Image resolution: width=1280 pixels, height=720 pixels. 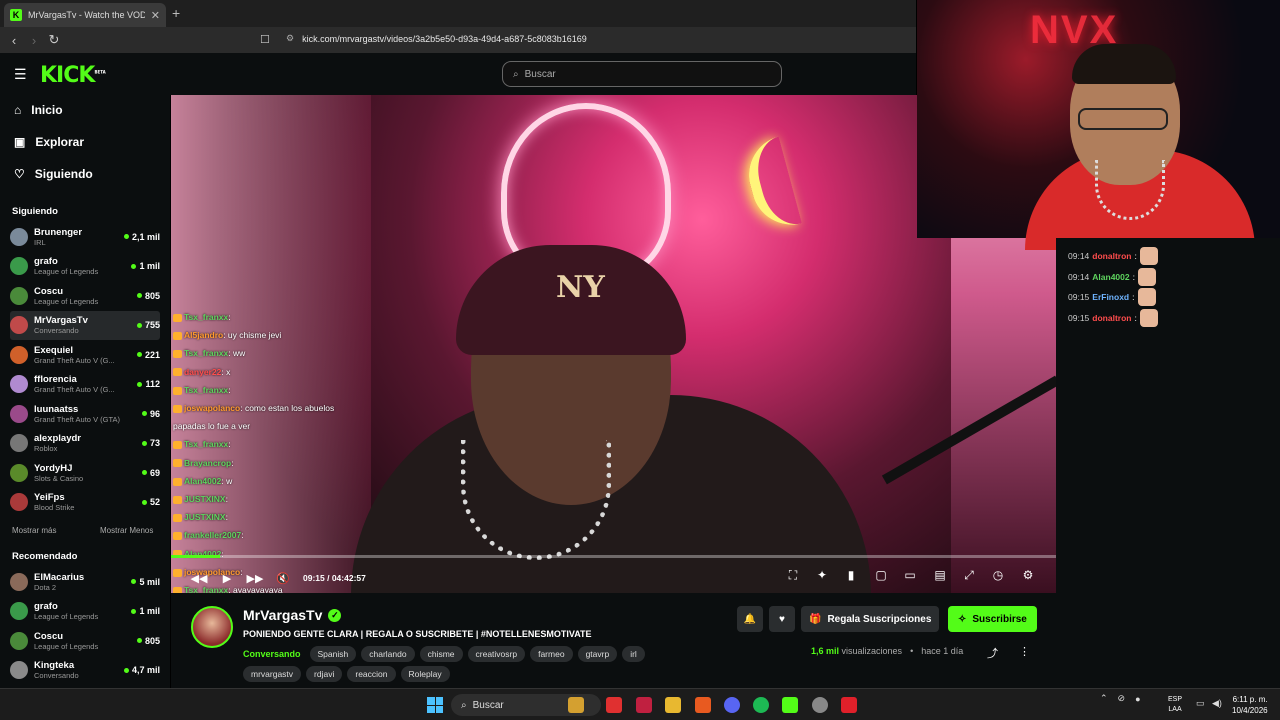 What do you see at coordinates (820, 705) in the screenshot?
I see `chrome-icon` at bounding box center [820, 705].